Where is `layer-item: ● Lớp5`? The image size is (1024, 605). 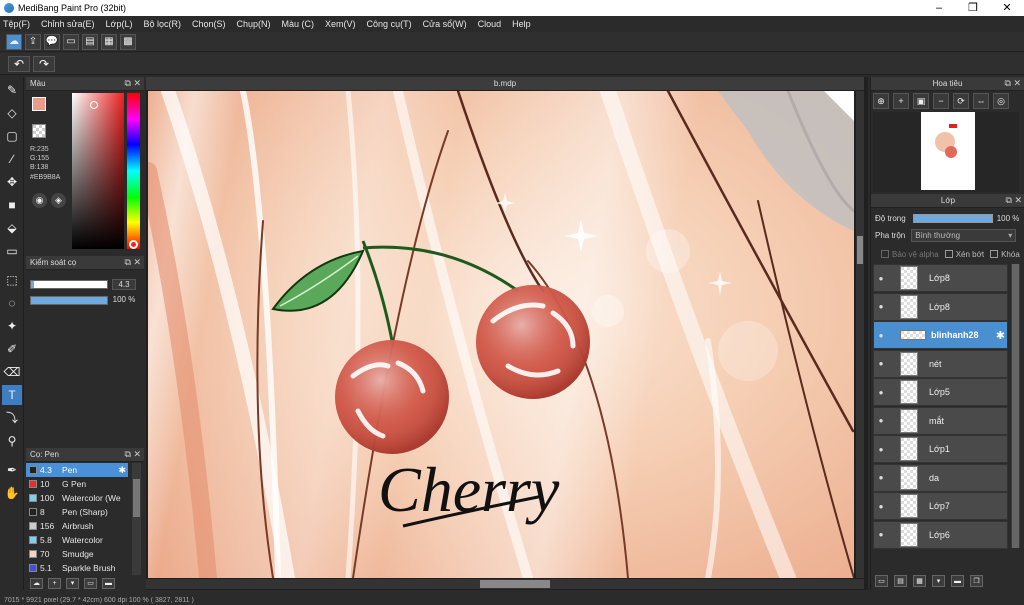 layer-item: ● Lớp5 is located at coordinates (940, 392).